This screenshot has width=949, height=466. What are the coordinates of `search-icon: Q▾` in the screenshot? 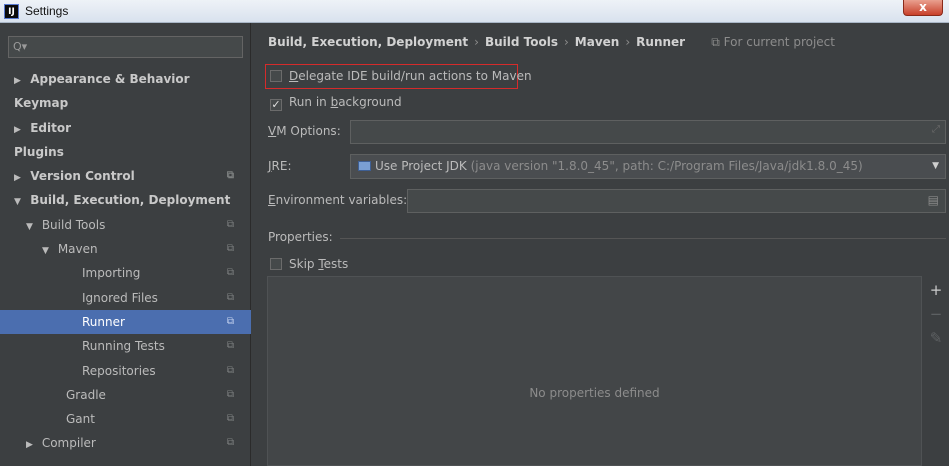 It's located at (20, 46).